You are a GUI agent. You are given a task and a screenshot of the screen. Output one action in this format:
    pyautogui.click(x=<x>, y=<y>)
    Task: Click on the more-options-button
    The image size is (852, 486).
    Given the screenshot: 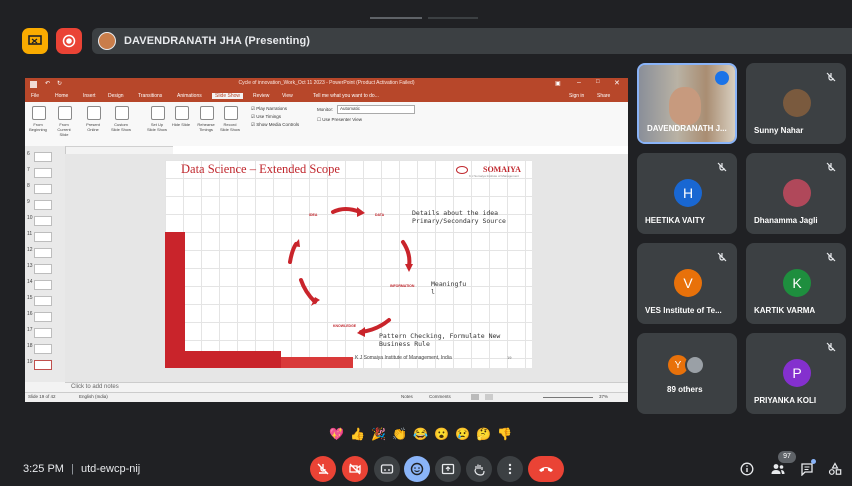 What is the action you would take?
    pyautogui.click(x=510, y=469)
    